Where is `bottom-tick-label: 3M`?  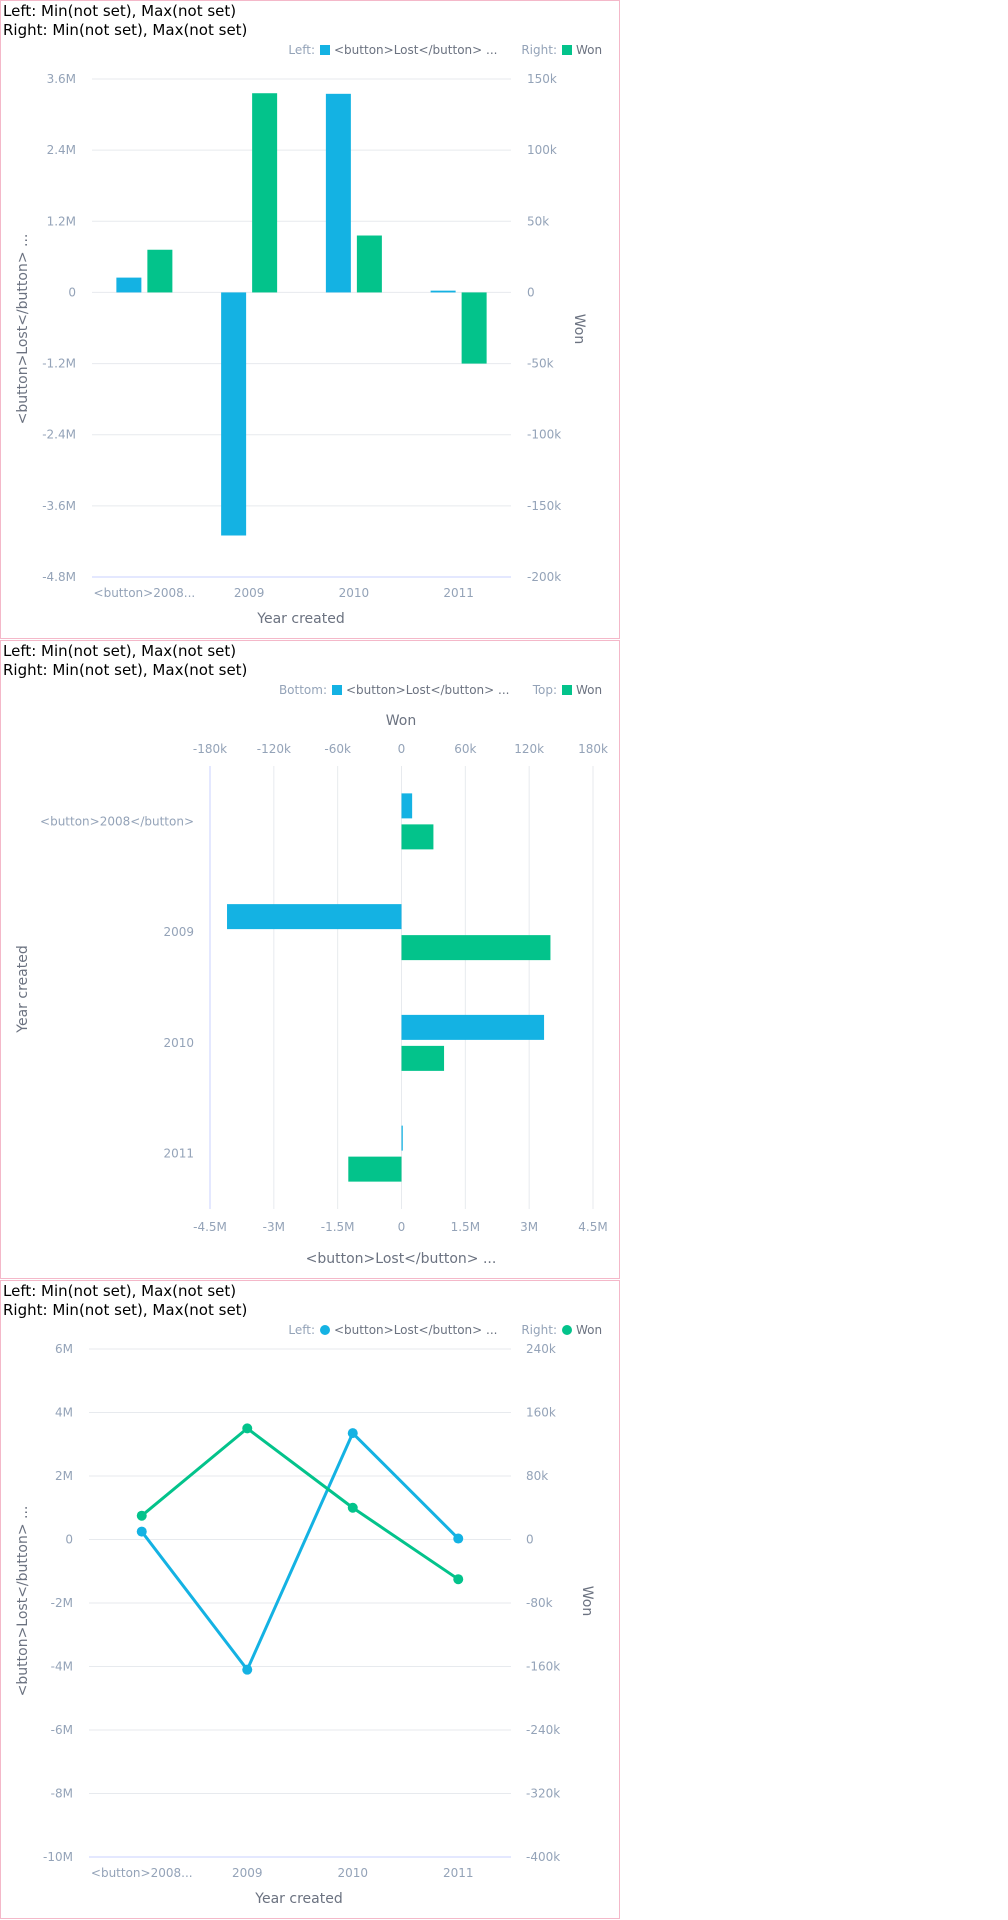 bottom-tick-label: 3M is located at coordinates (529, 1227).